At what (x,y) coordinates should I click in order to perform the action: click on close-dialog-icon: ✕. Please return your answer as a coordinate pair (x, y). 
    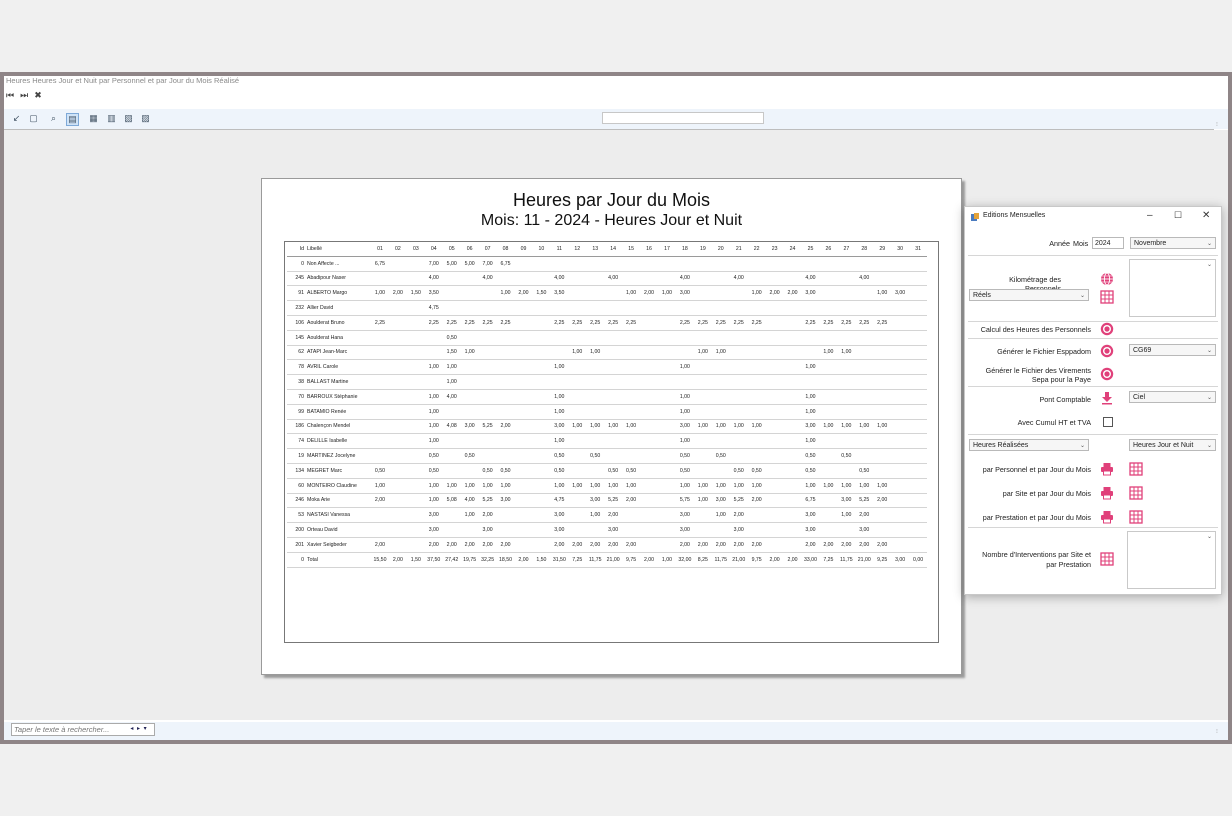
    Looking at the image, I should click on (1206, 215).